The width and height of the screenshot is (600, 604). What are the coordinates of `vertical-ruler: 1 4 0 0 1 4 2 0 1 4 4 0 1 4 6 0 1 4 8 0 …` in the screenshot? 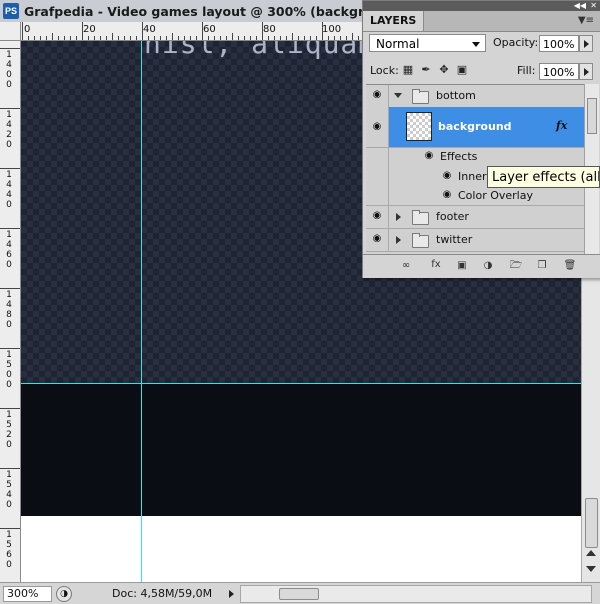 It's located at (10, 311).